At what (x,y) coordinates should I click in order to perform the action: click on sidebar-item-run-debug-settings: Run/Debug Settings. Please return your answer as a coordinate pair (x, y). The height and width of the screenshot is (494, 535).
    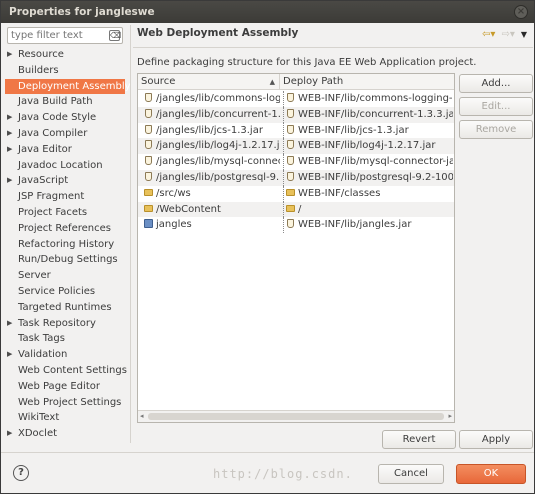
    Looking at the image, I should click on (67, 260).